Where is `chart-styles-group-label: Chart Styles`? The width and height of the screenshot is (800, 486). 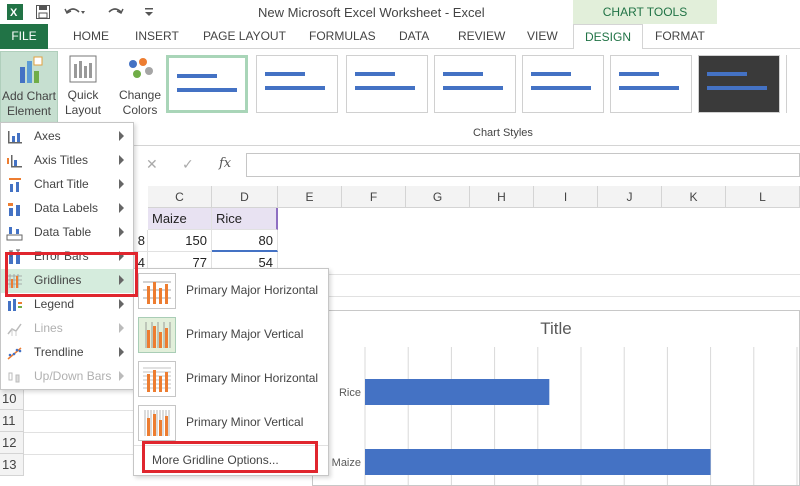
chart-styles-group-label: Chart Styles is located at coordinates (503, 133).